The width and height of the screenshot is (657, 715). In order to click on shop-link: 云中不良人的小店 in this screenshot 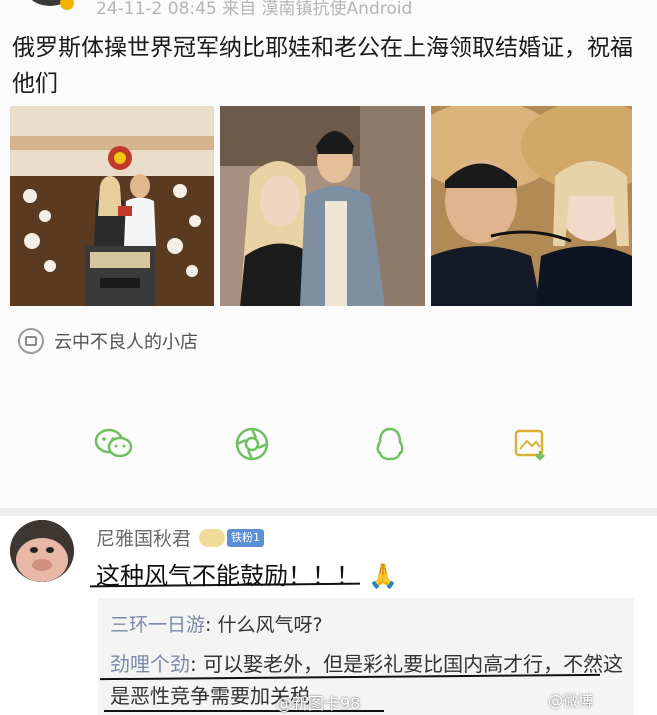, I will do `click(108, 341)`.